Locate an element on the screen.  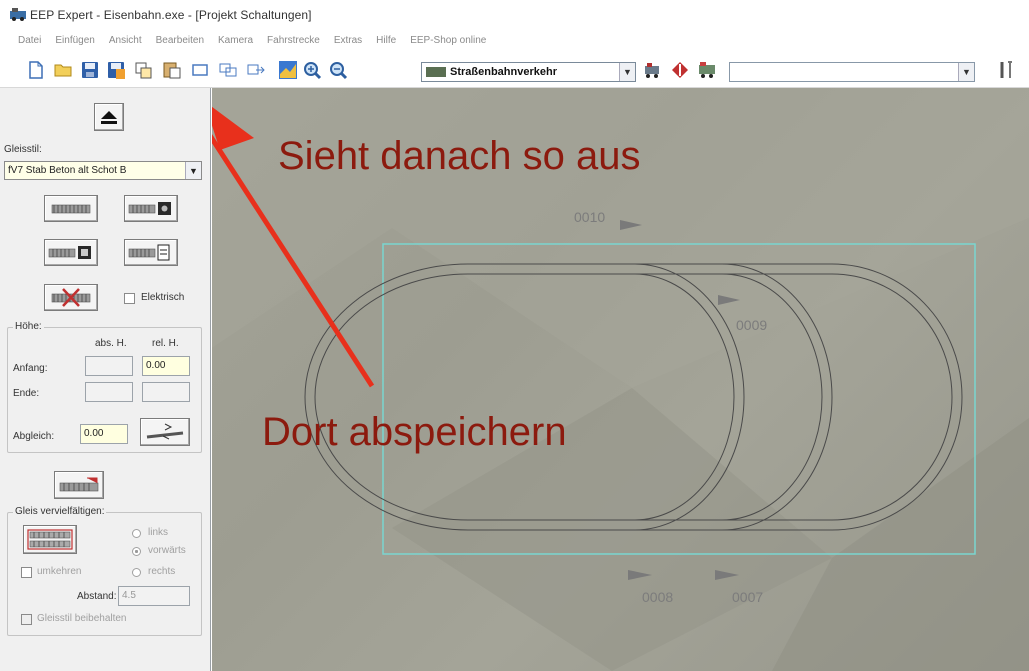
abstand-field: 4.5 is located at coordinates (154, 596).